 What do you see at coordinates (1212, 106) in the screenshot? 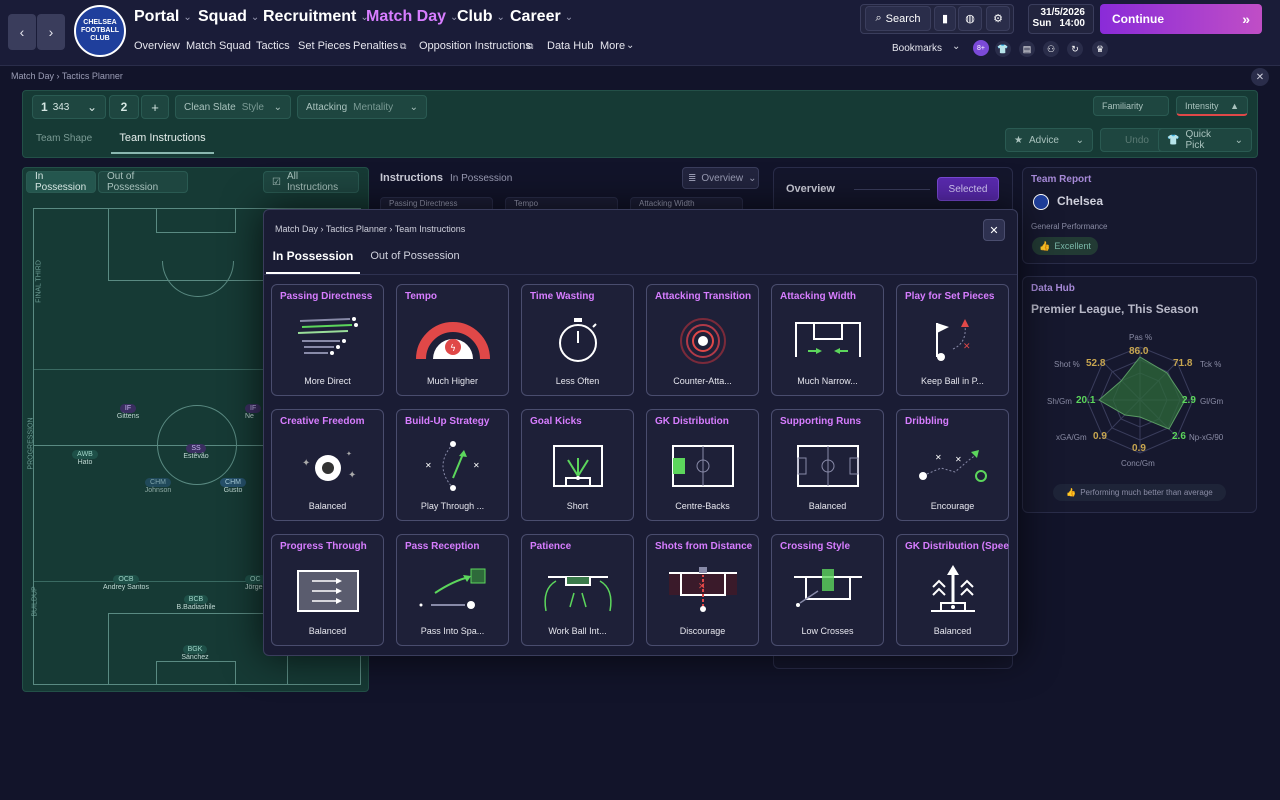
I see `intensity-meter: Intensity ▲` at bounding box center [1212, 106].